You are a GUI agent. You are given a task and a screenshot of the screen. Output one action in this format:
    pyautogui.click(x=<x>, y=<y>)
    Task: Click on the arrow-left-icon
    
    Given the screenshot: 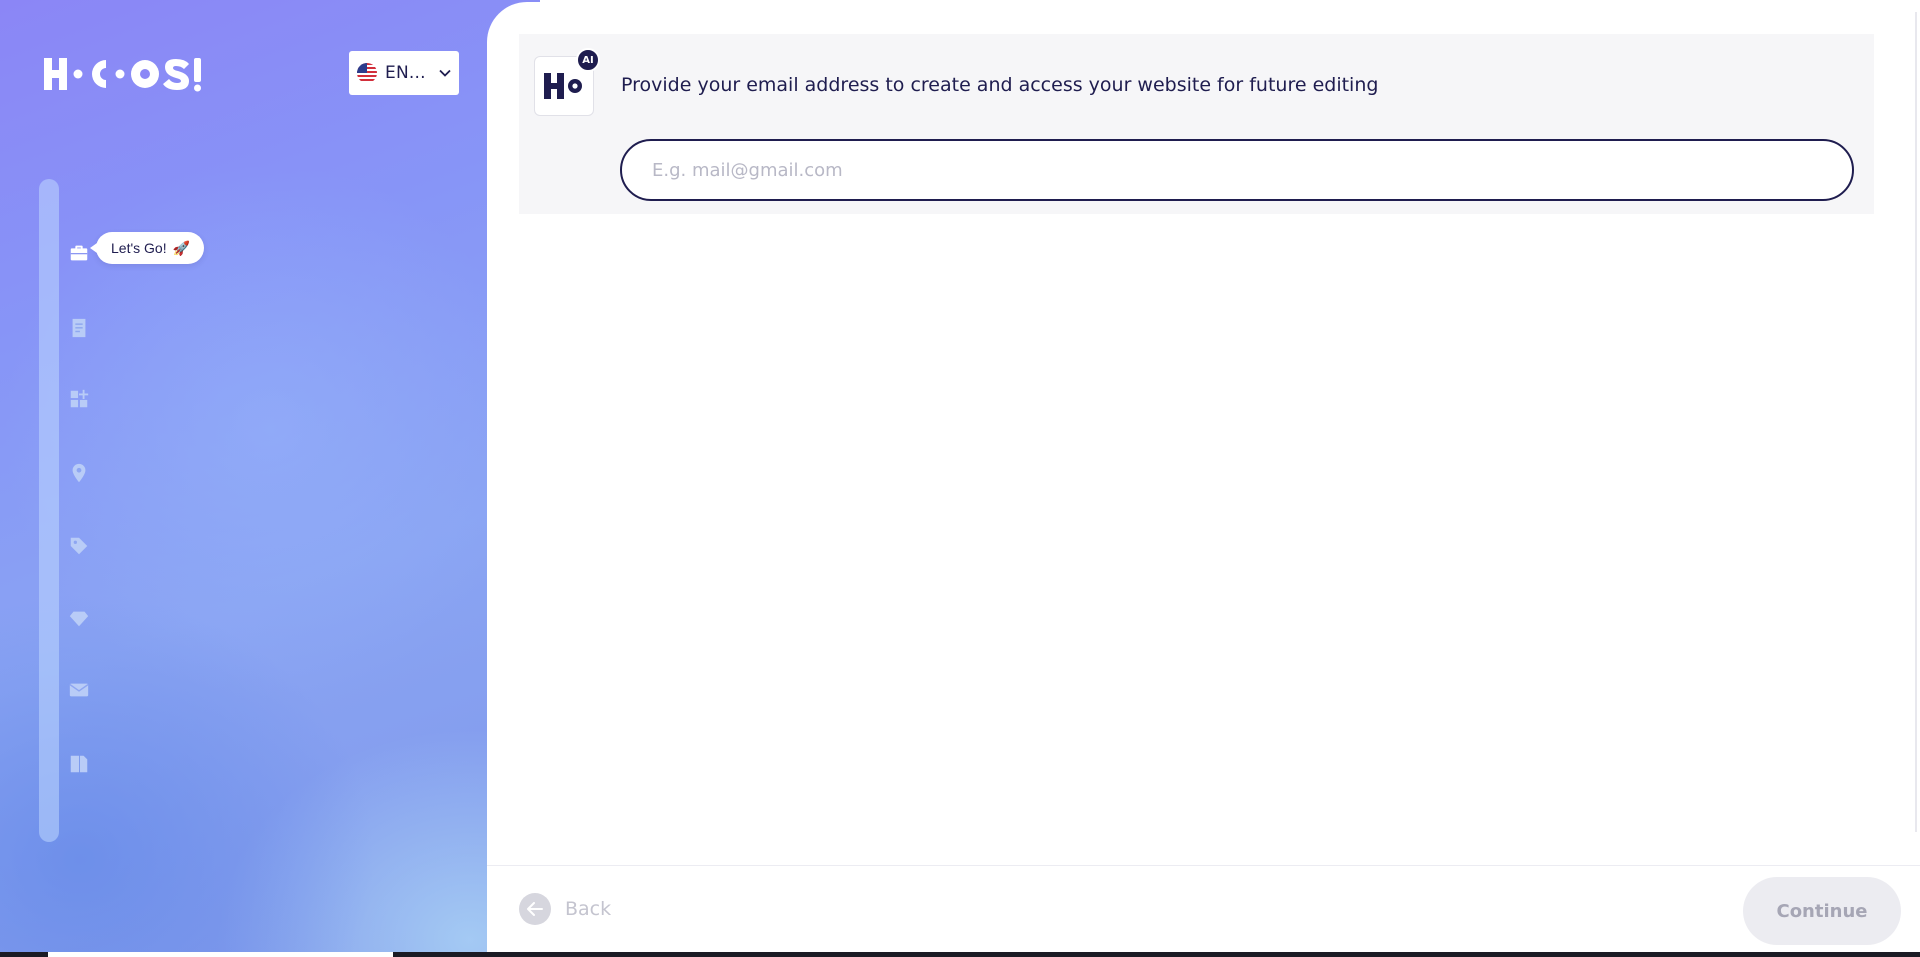 What is the action you would take?
    pyautogui.click(x=535, y=909)
    